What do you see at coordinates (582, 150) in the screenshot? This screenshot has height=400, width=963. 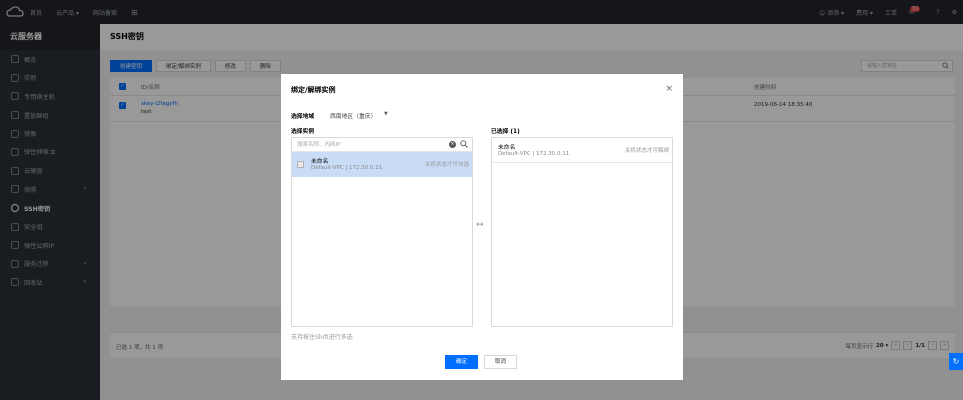 I see `list-item: 未命名 Default-VPC | 172.30.0.11 关机状态才可解绑` at bounding box center [582, 150].